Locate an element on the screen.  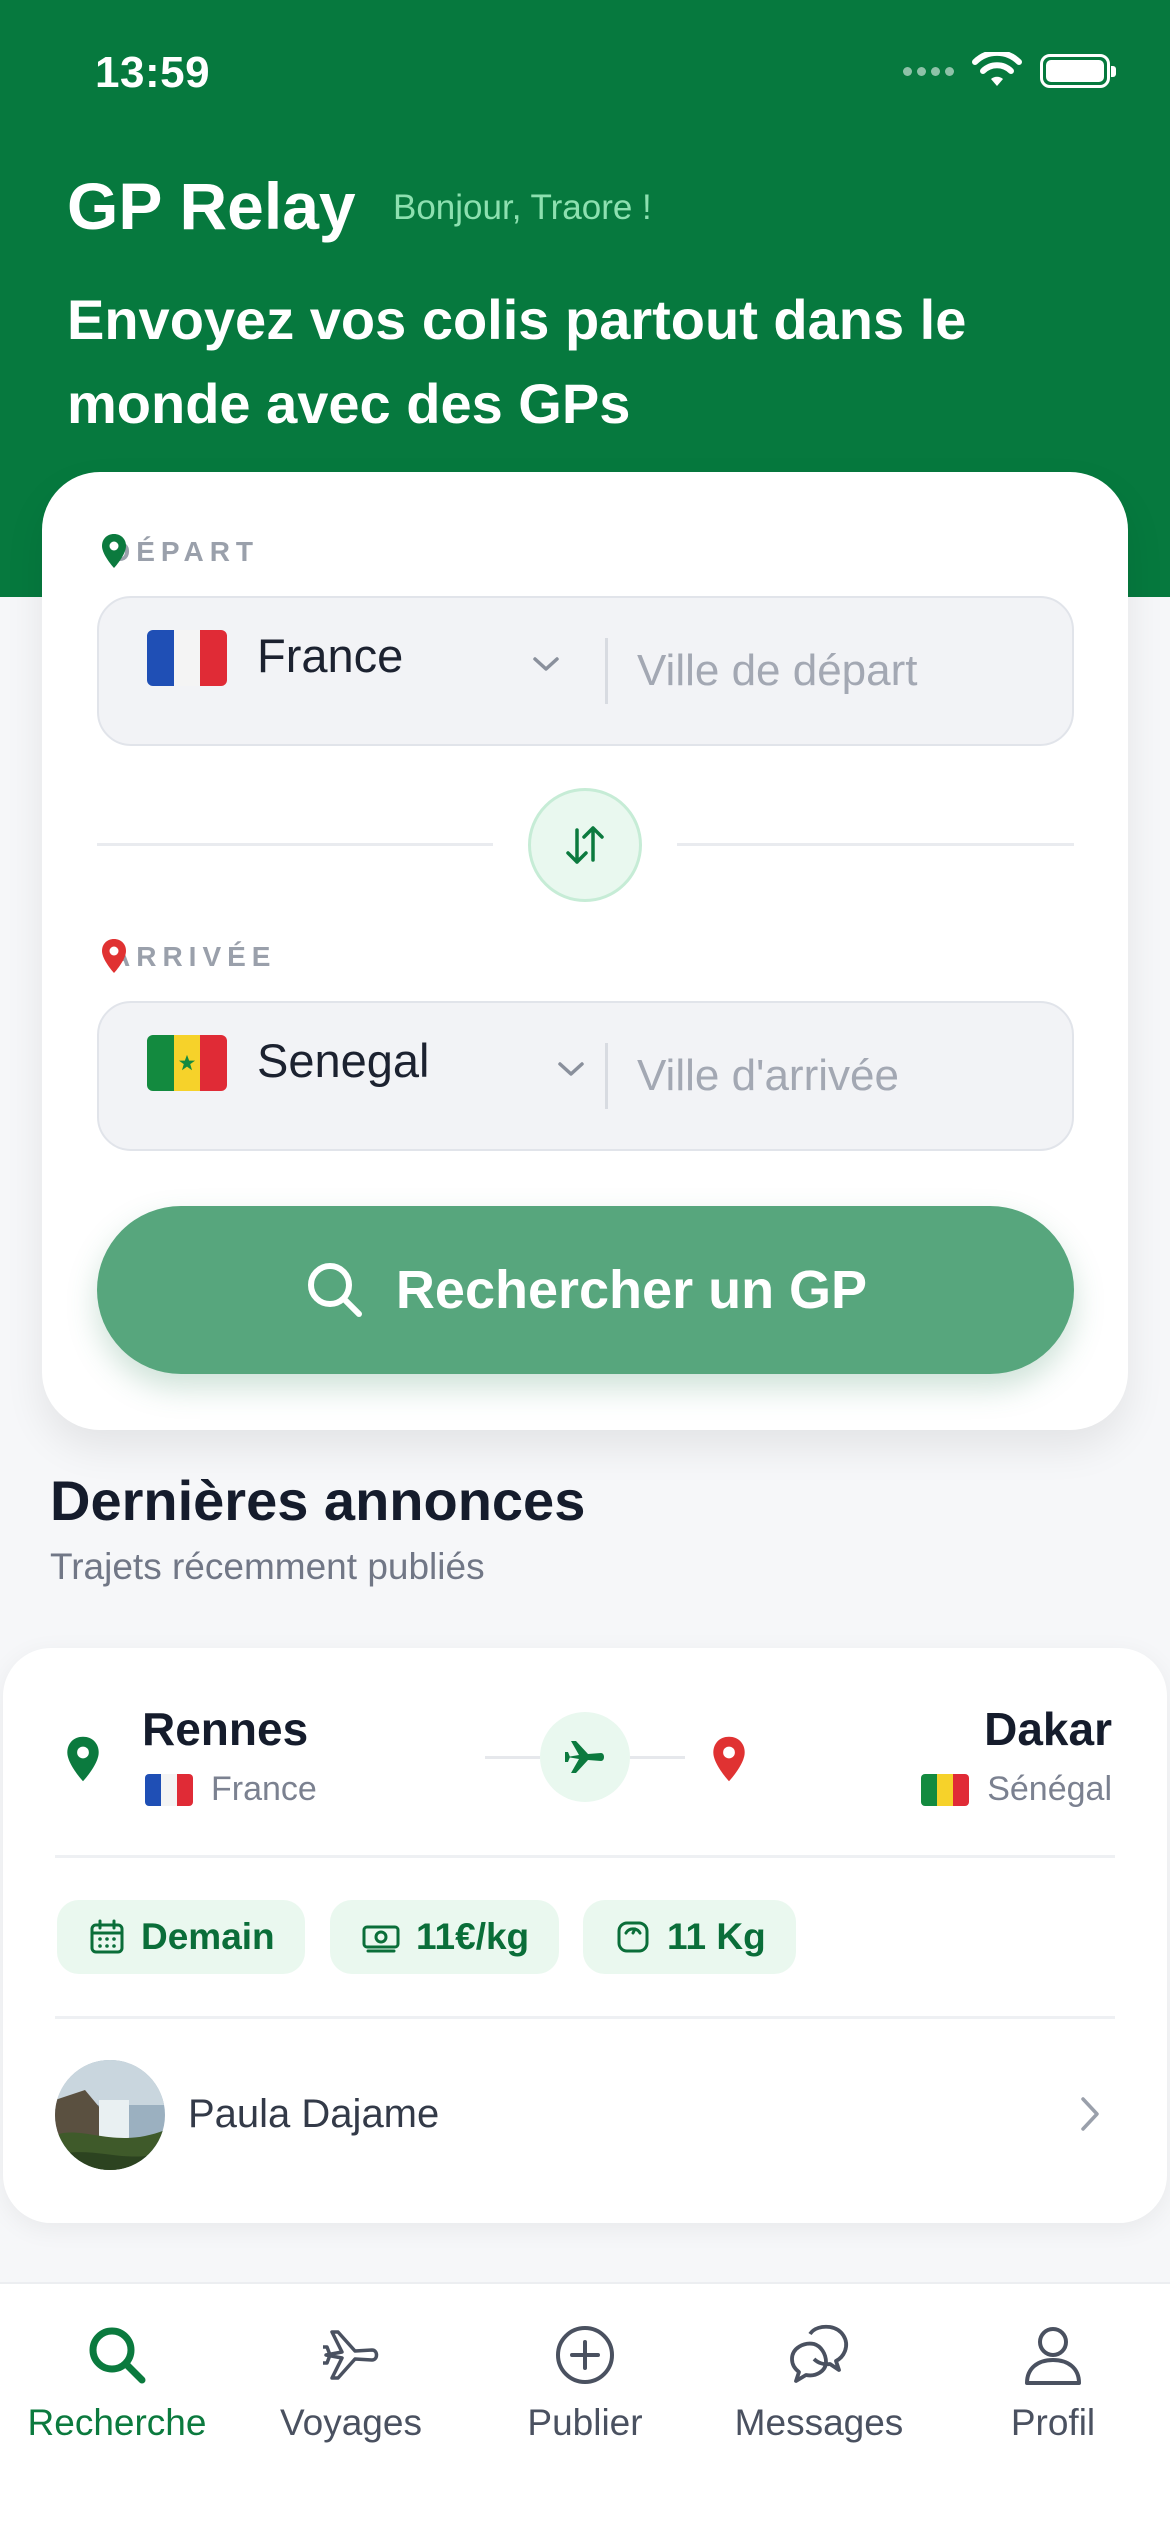
tab-profil: Profil is located at coordinates (1053, 2383).